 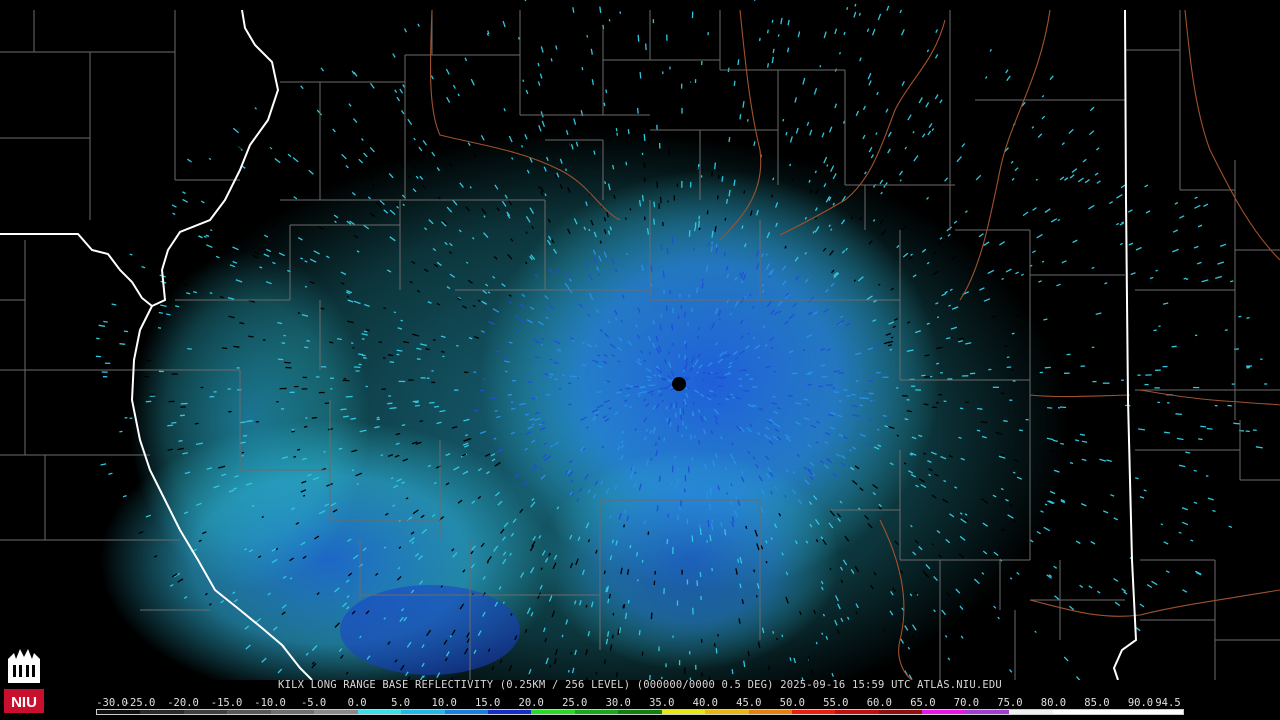 What do you see at coordinates (966, 703) in the screenshot?
I see `scale-label: 70.0` at bounding box center [966, 703].